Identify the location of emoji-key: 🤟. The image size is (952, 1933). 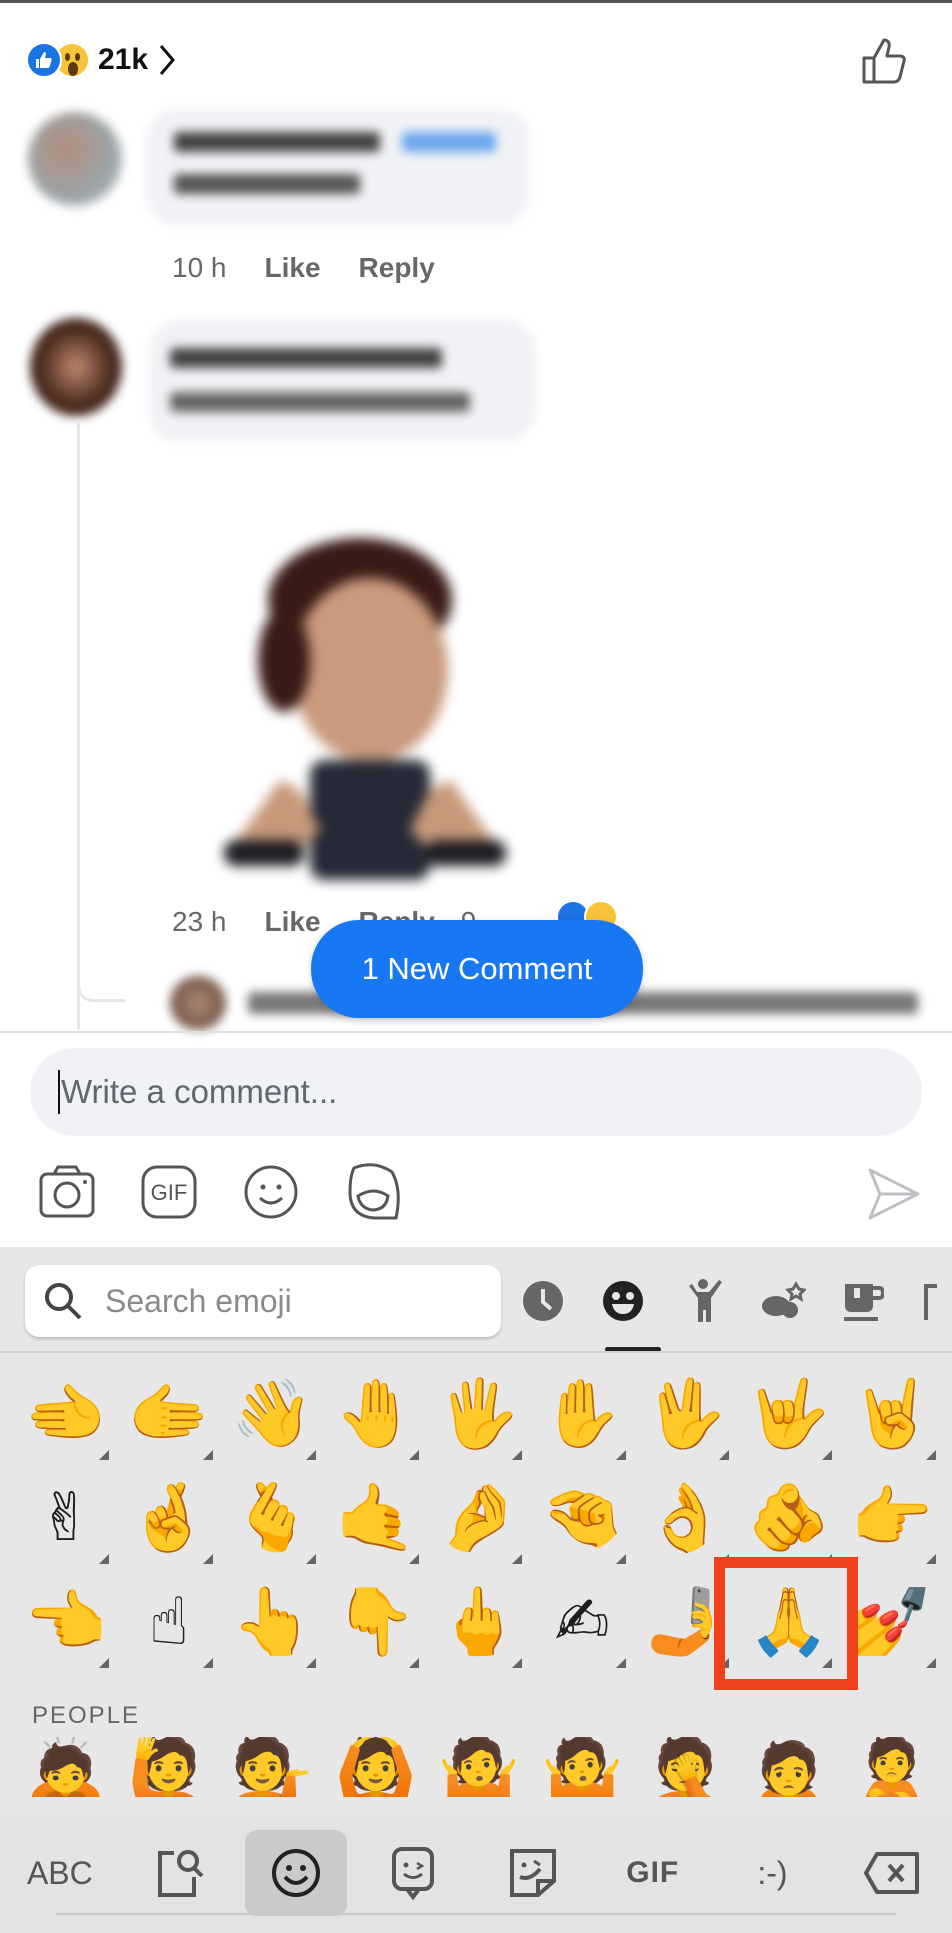
(788, 1414).